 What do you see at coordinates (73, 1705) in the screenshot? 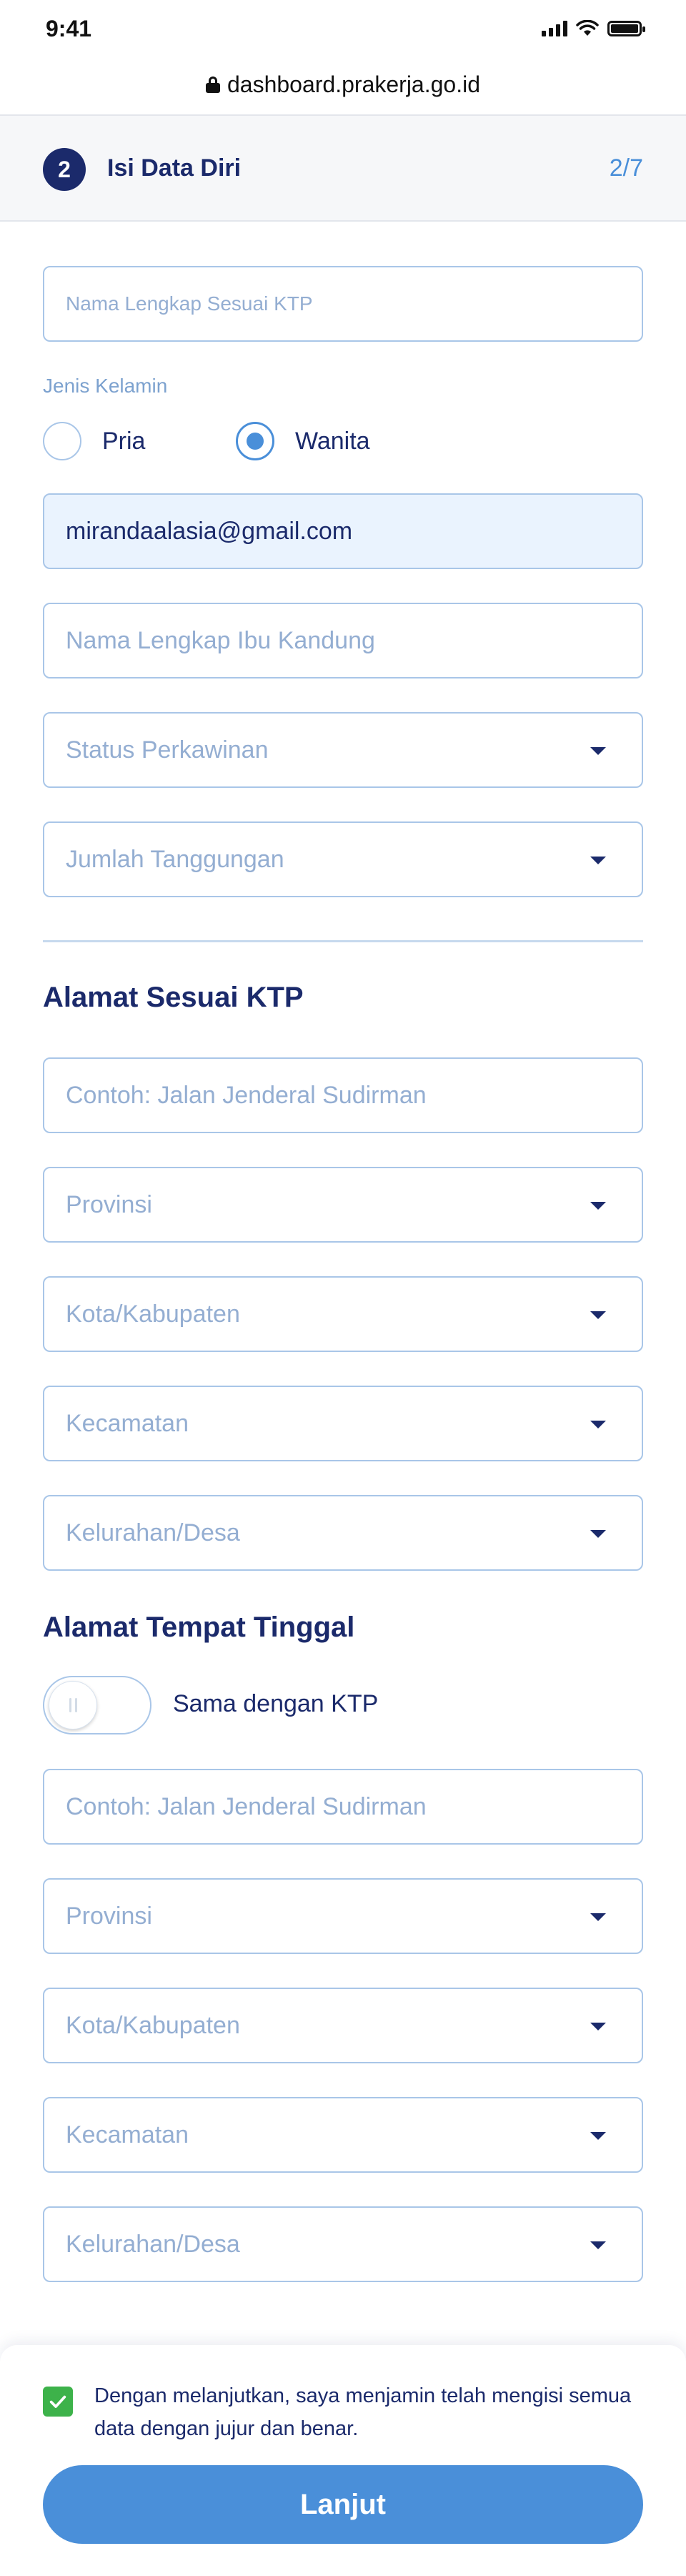
I see `toggle-knob` at bounding box center [73, 1705].